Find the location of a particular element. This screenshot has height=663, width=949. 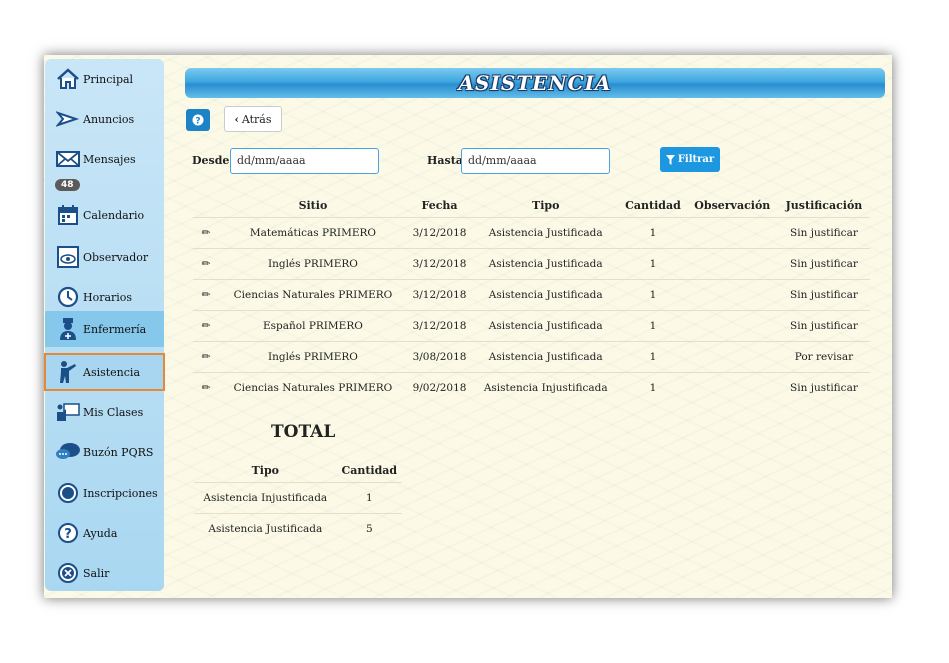

sidebar-item-mensajes: Mensajes is located at coordinates (104, 159).